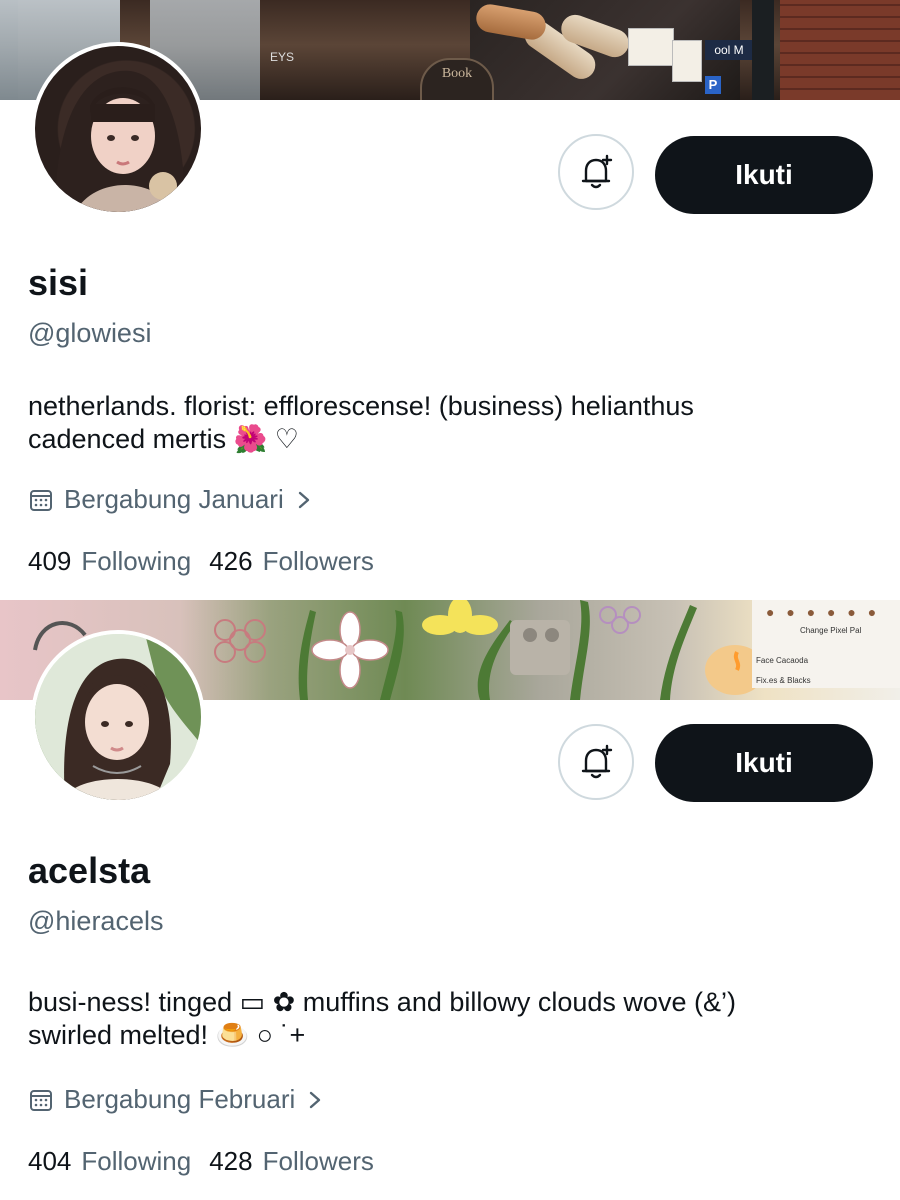 The height and width of the screenshot is (1200, 900). What do you see at coordinates (90, 333) in the screenshot?
I see `username: @glowiesi` at bounding box center [90, 333].